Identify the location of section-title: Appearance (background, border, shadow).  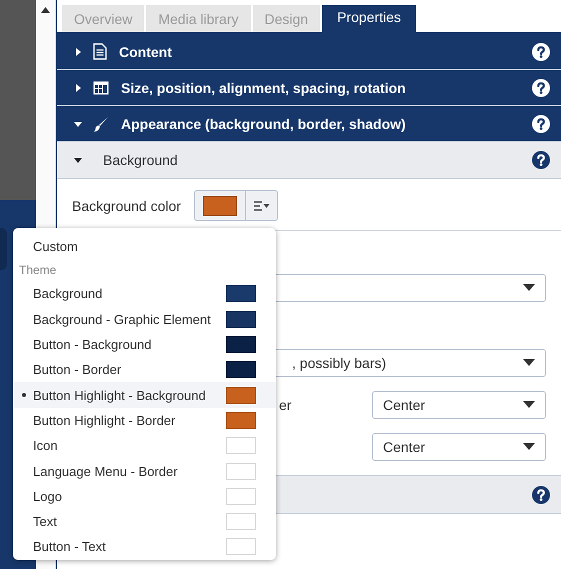
(264, 124).